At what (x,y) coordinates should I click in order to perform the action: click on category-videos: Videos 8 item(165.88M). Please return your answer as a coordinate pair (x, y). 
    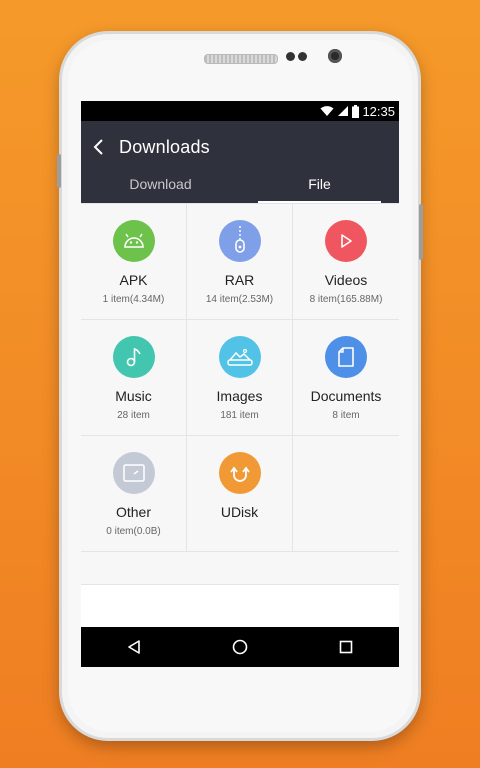
    Looking at the image, I should click on (346, 262).